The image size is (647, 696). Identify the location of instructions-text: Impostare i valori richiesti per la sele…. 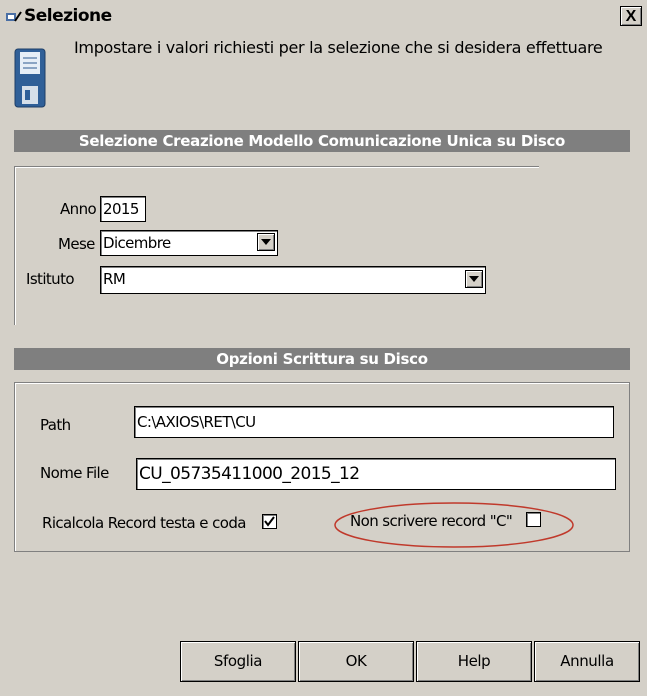
(338, 47).